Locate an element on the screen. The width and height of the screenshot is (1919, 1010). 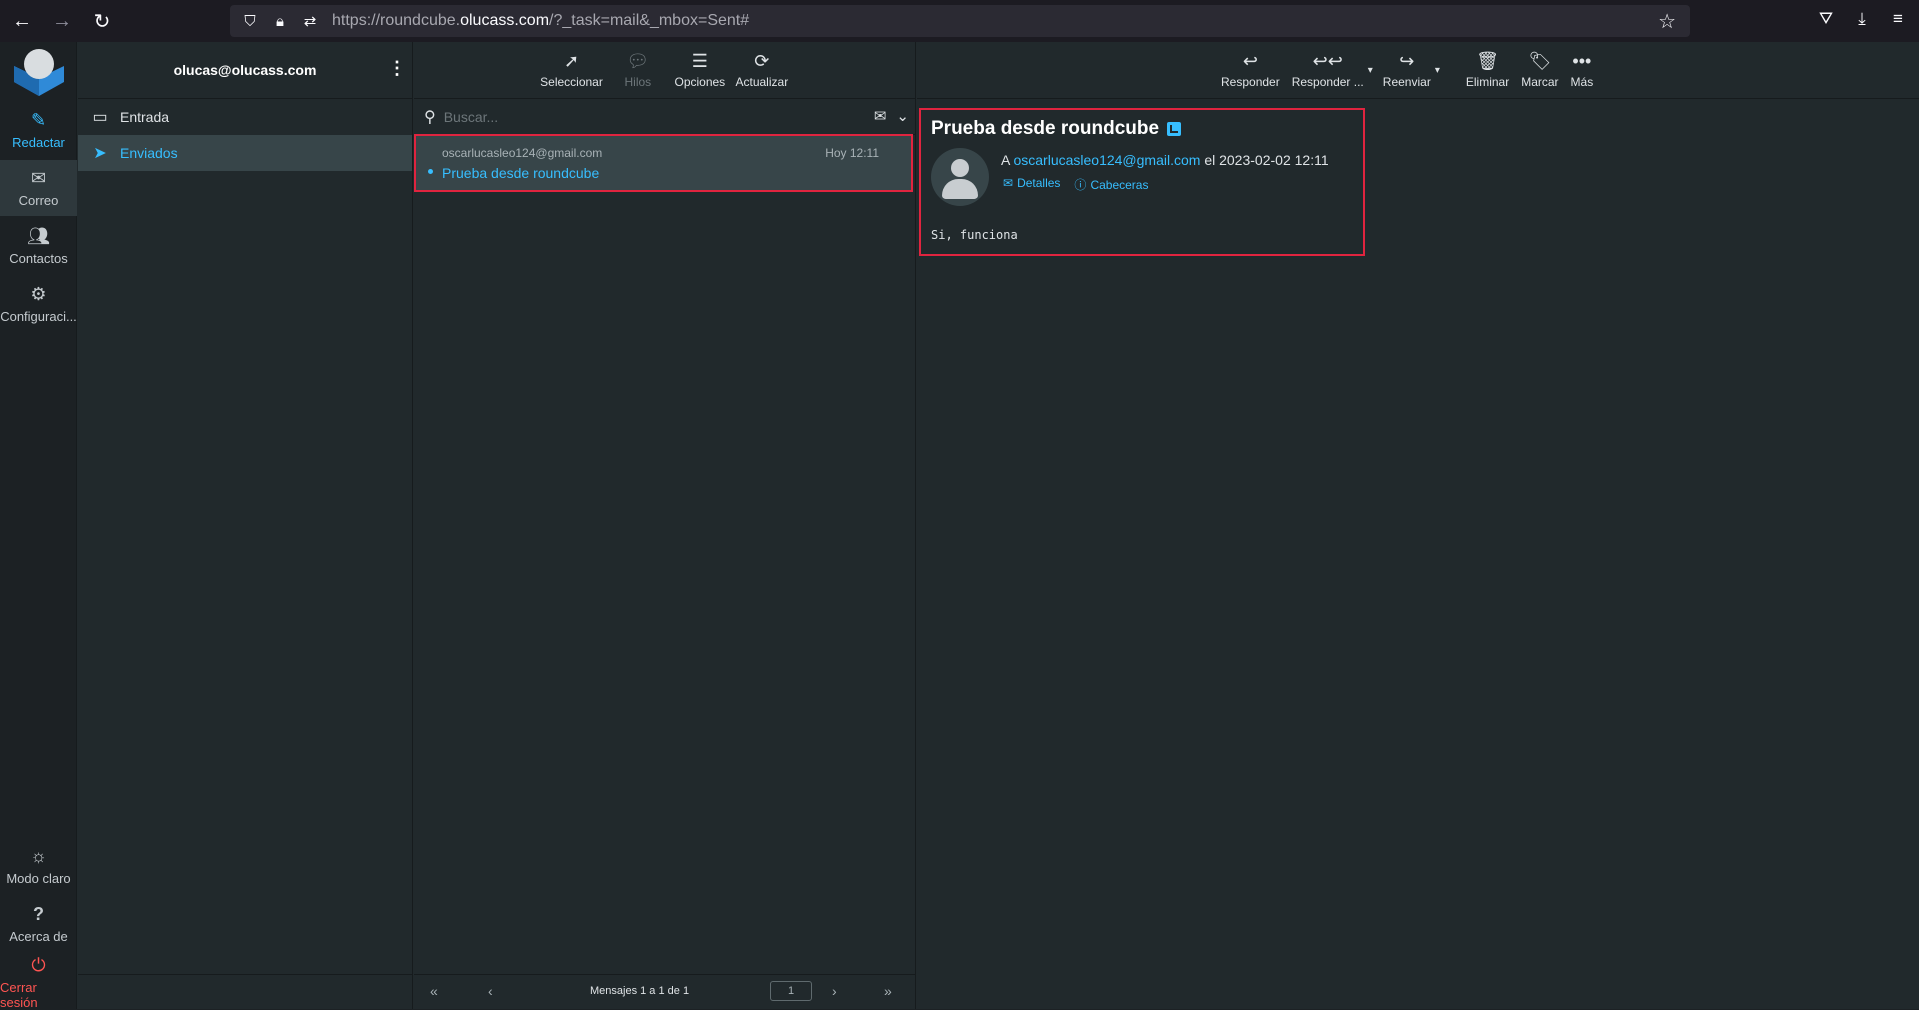
reload-icon: ↻ is located at coordinates (102, 21).